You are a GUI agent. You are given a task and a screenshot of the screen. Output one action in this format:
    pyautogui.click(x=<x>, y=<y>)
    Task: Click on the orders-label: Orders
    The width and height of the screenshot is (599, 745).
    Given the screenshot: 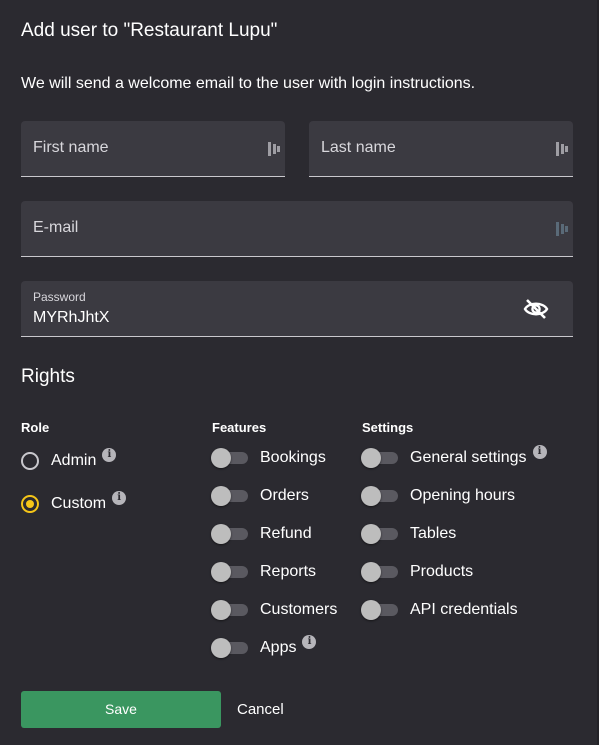 What is the action you would take?
    pyautogui.click(x=284, y=495)
    